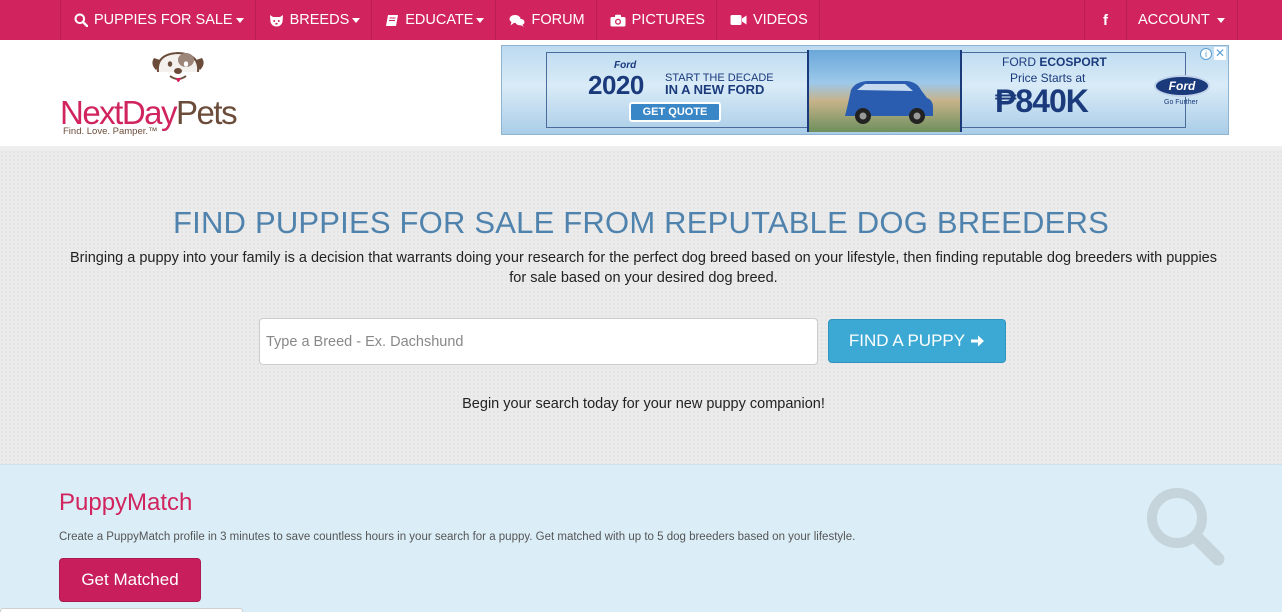 The height and width of the screenshot is (612, 1282). What do you see at coordinates (178, 66) in the screenshot?
I see `dog-mascot-icon` at bounding box center [178, 66].